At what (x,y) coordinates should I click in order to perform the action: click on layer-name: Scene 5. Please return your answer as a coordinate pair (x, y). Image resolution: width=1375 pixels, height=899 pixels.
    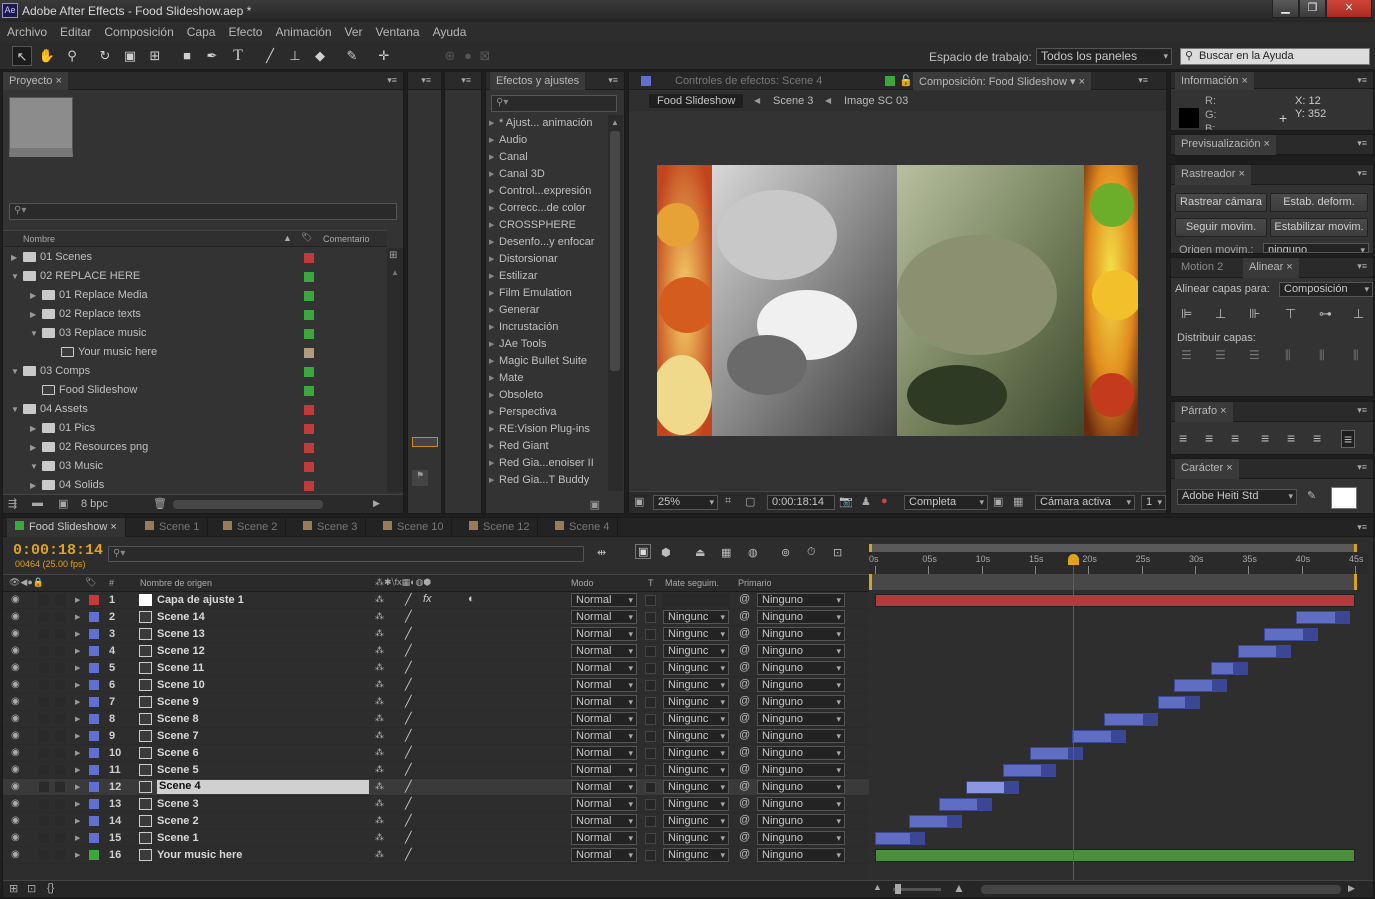
    Looking at the image, I should click on (178, 770).